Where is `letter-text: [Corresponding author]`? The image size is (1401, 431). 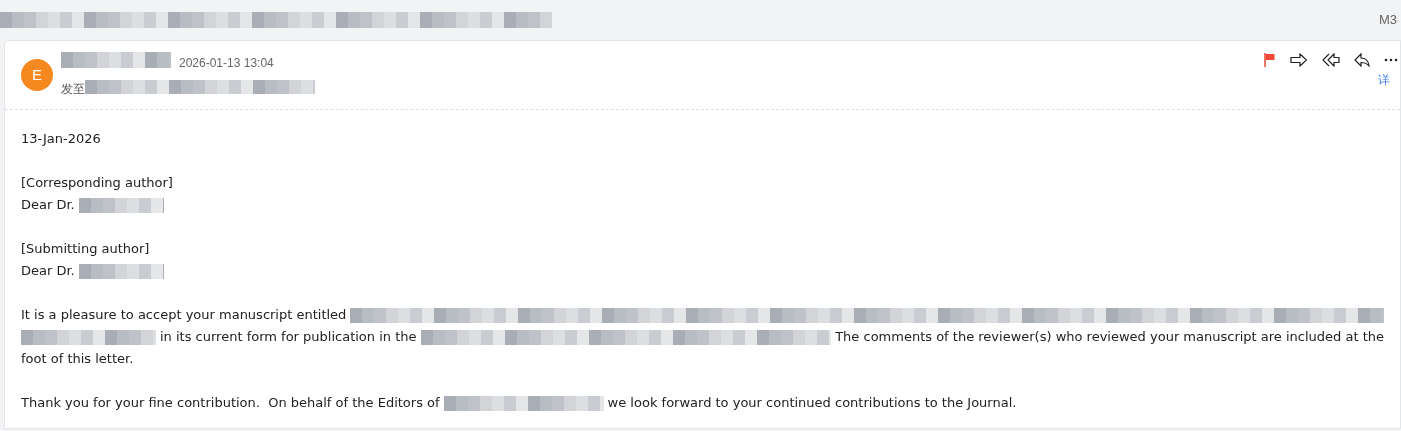 letter-text: [Corresponding author] is located at coordinates (97, 183).